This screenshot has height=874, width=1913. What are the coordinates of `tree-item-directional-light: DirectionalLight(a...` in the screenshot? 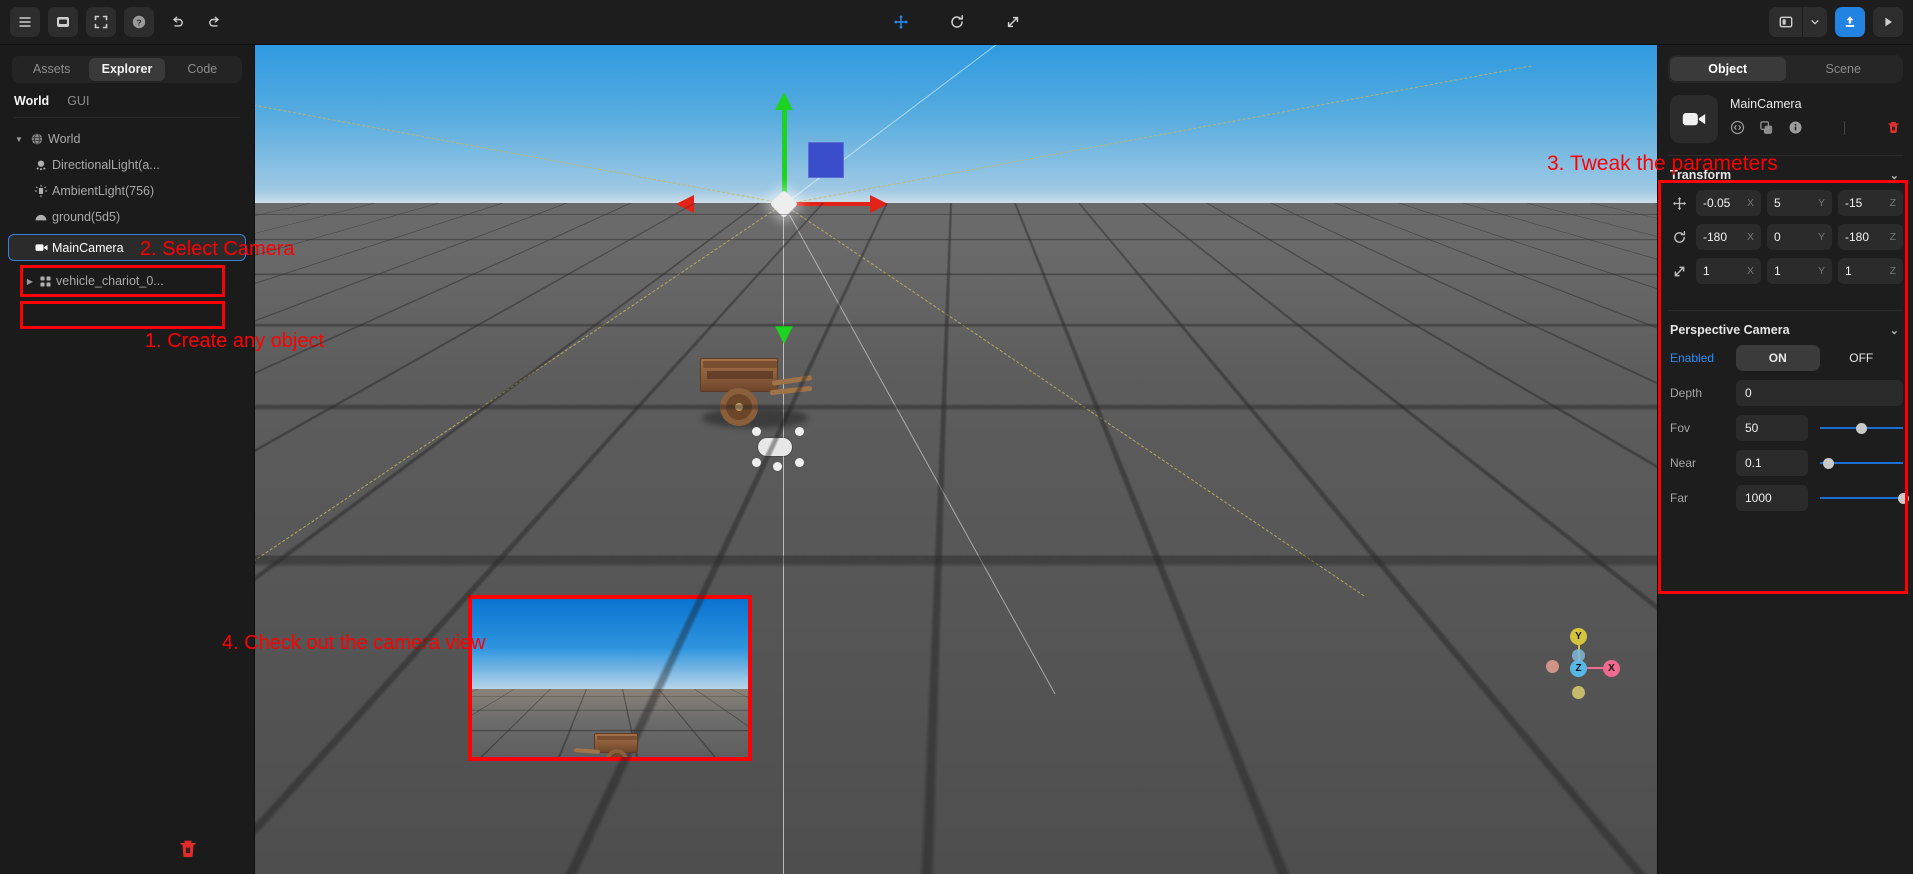 It's located at (127, 165).